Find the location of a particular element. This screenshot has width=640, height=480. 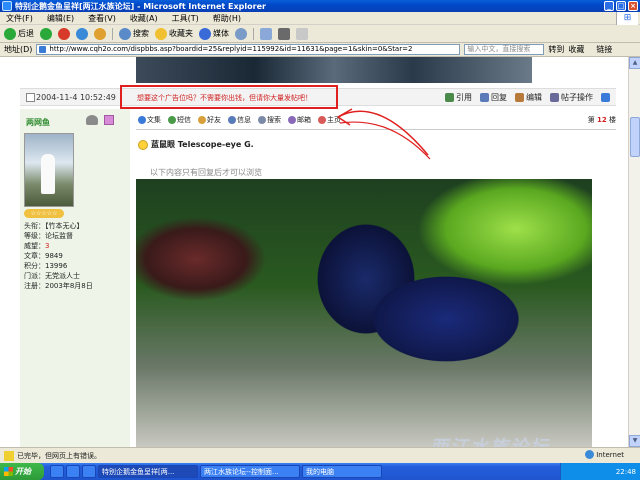

star-icon is located at coordinates (161, 33).